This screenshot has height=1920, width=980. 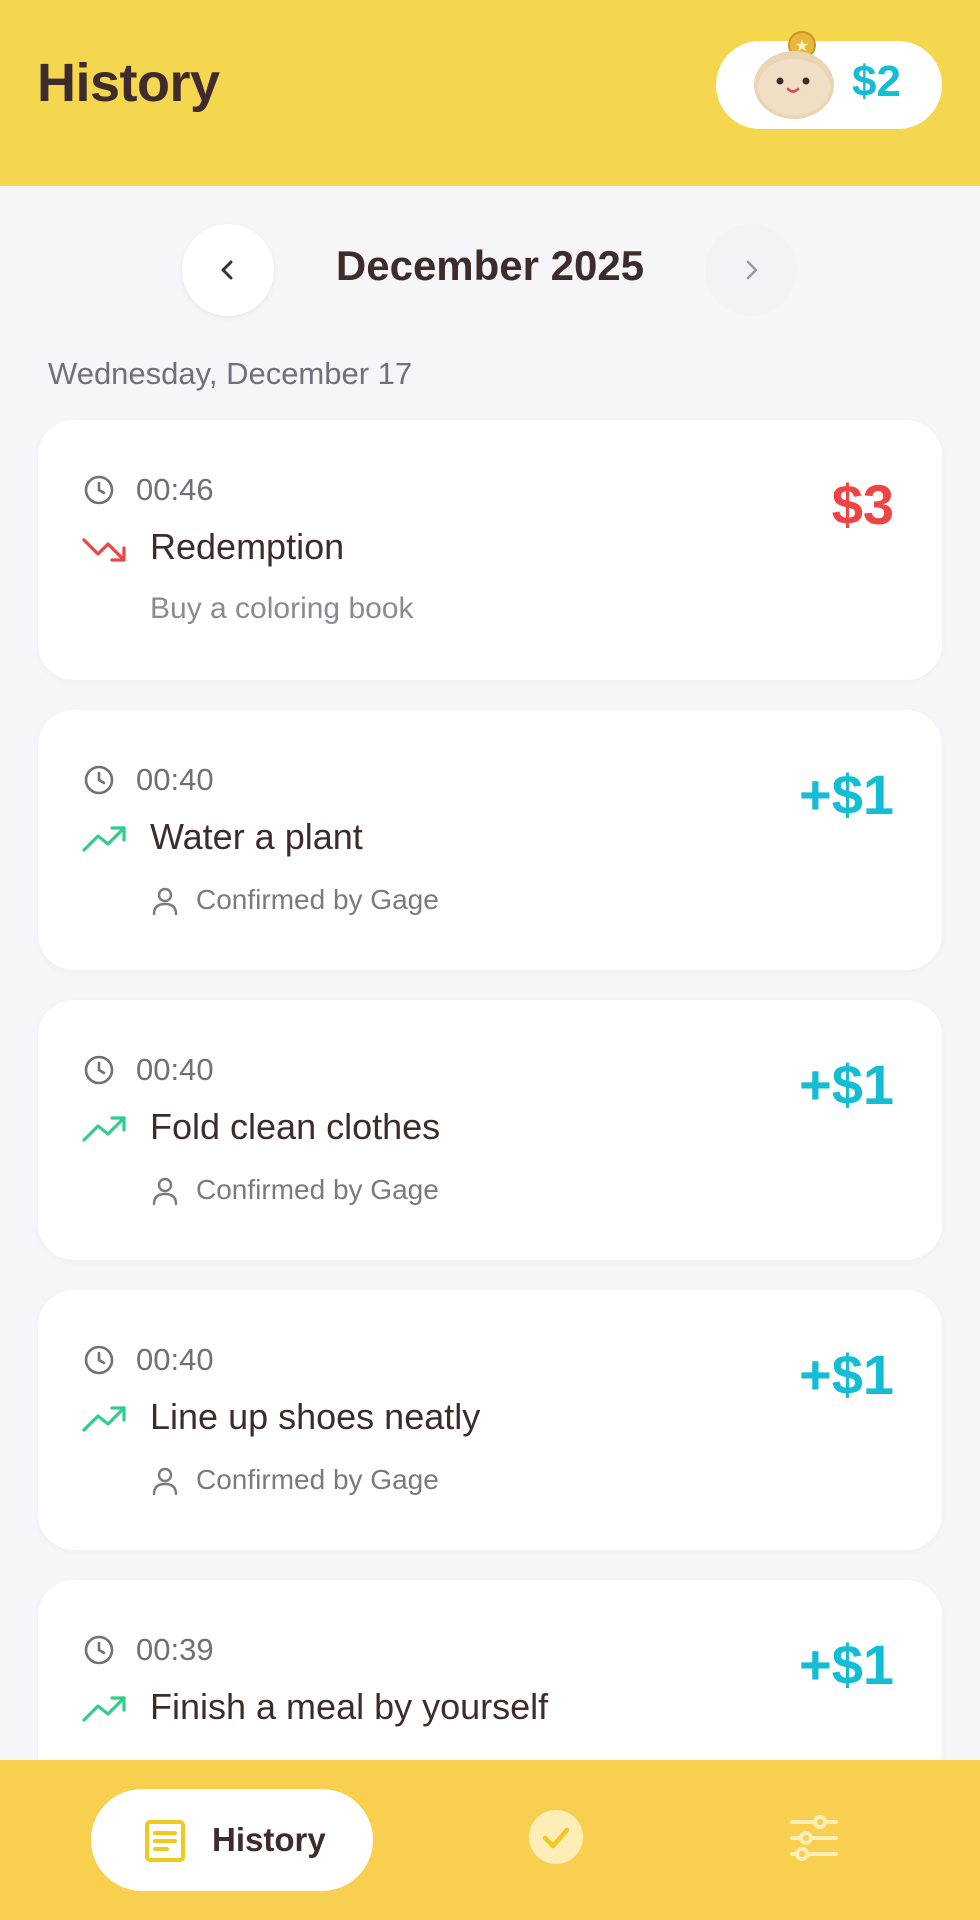 I want to click on entry-title: Line up shoes neatly, so click(x=315, y=1416).